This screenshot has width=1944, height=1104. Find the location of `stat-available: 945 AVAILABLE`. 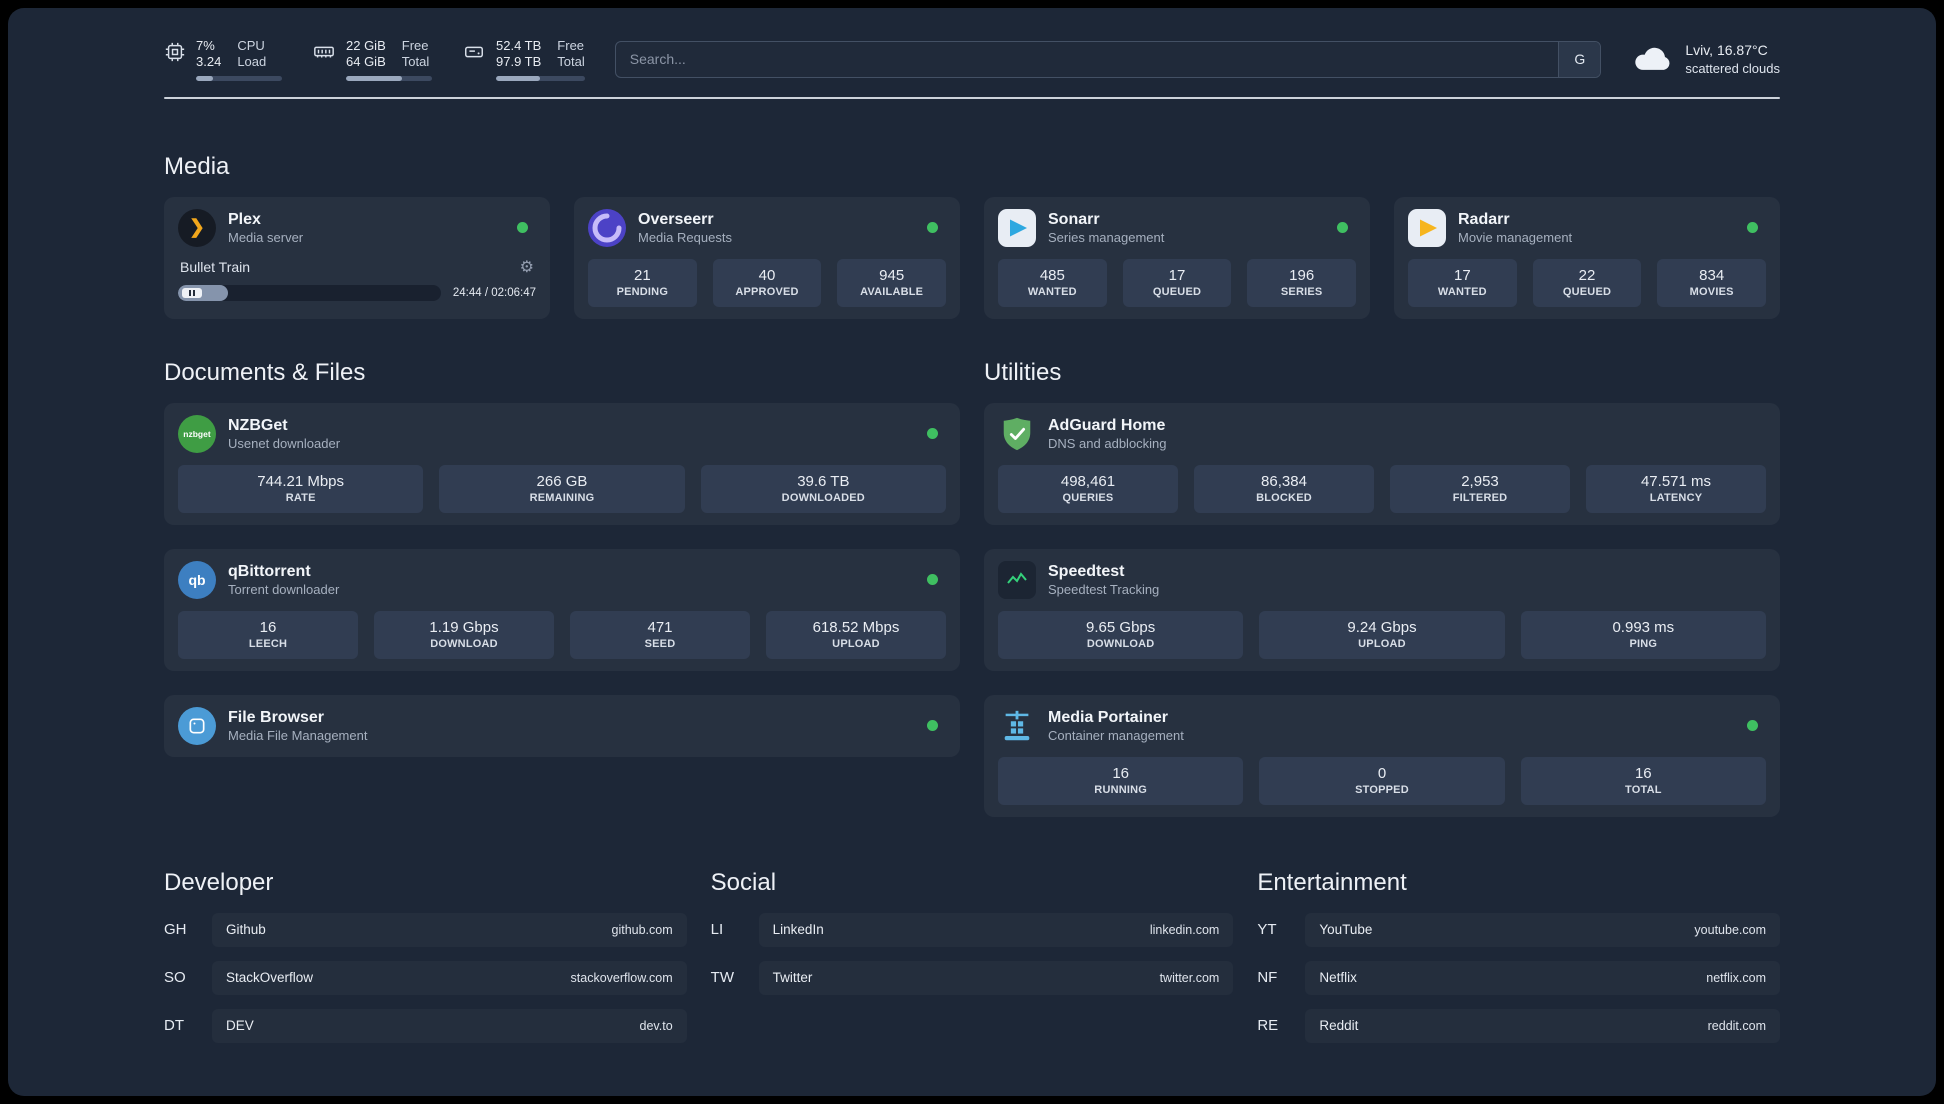

stat-available: 945 AVAILABLE is located at coordinates (892, 282).